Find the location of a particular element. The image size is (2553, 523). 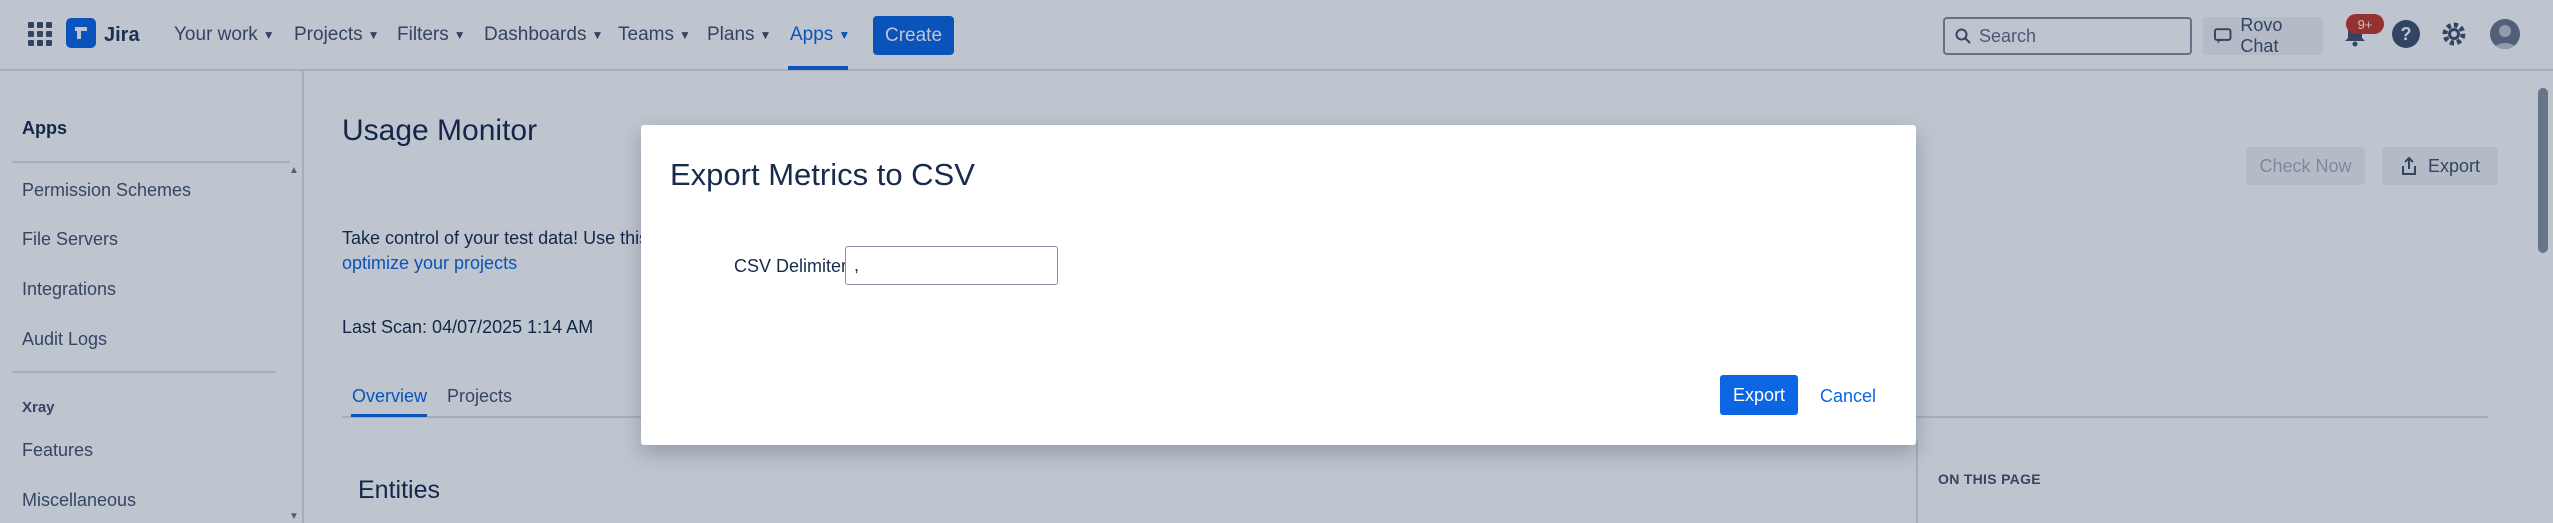

csv-delimiter-input is located at coordinates (951, 265).